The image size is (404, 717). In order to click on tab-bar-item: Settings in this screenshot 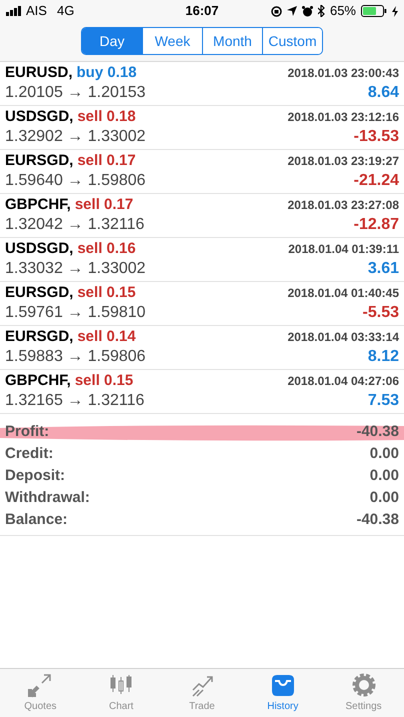, I will do `click(363, 693)`.